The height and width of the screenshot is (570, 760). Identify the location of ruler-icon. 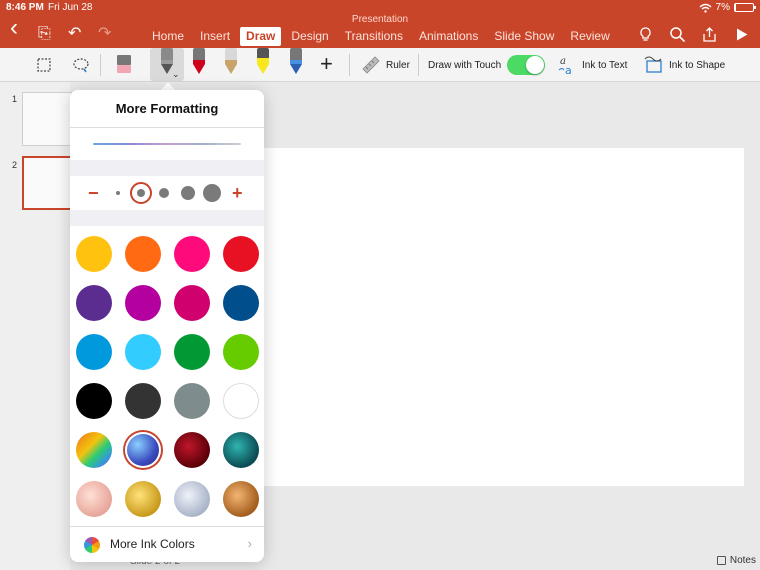
(371, 65).